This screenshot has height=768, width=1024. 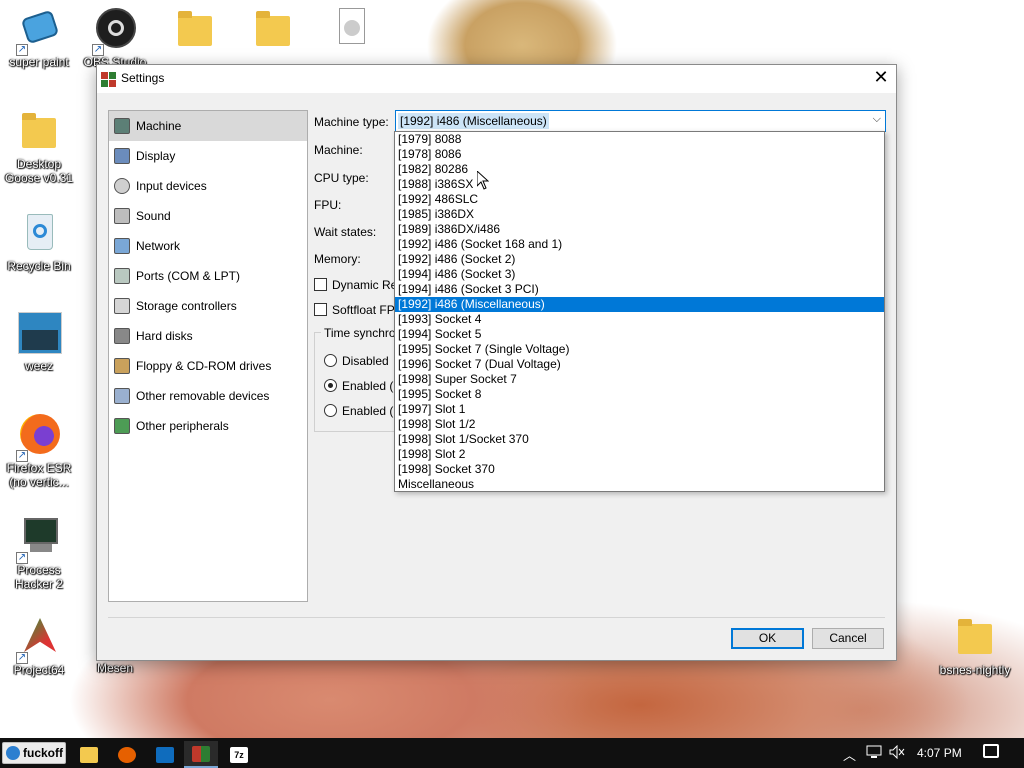 What do you see at coordinates (939, 753) in the screenshot?
I see `taskbar-clock: 4:07 PM` at bounding box center [939, 753].